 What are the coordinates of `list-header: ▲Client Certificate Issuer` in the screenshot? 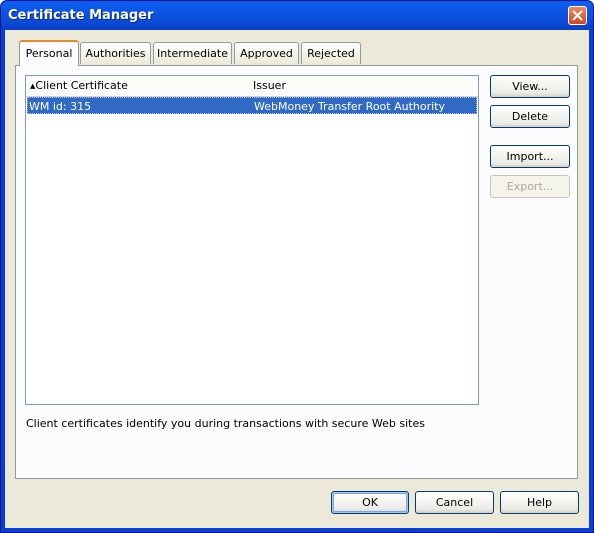 It's located at (252, 86).